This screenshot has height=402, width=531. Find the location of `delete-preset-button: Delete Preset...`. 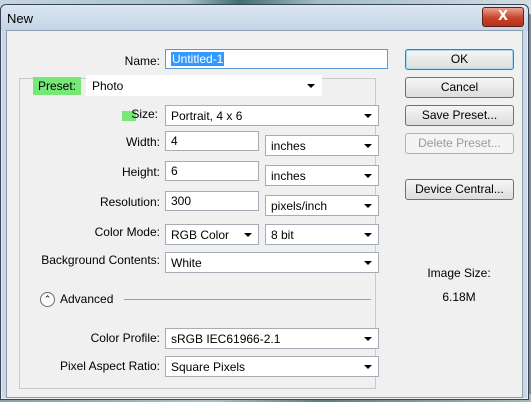

delete-preset-button: Delete Preset... is located at coordinates (459, 143).